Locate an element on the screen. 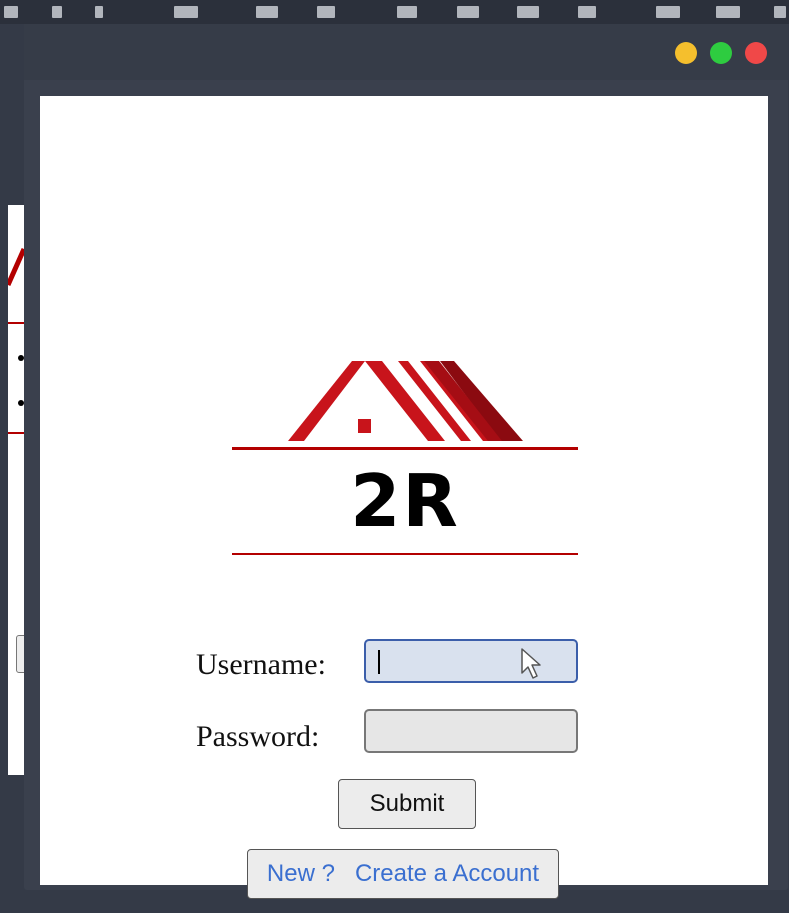  close-button is located at coordinates (756, 53).